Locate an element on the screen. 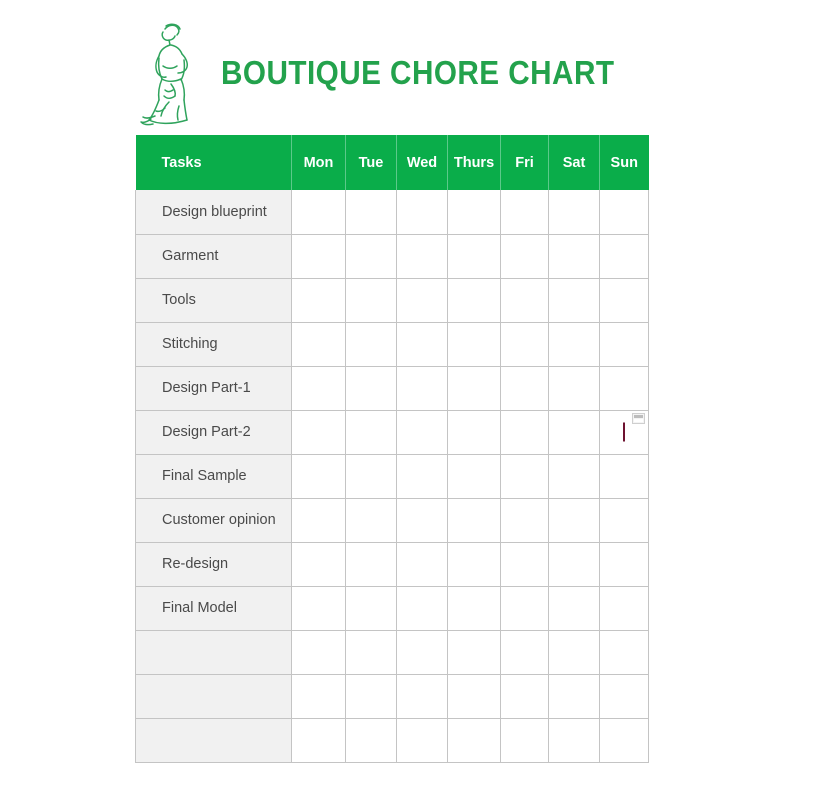  column-header-sat: Sat is located at coordinates (574, 162).